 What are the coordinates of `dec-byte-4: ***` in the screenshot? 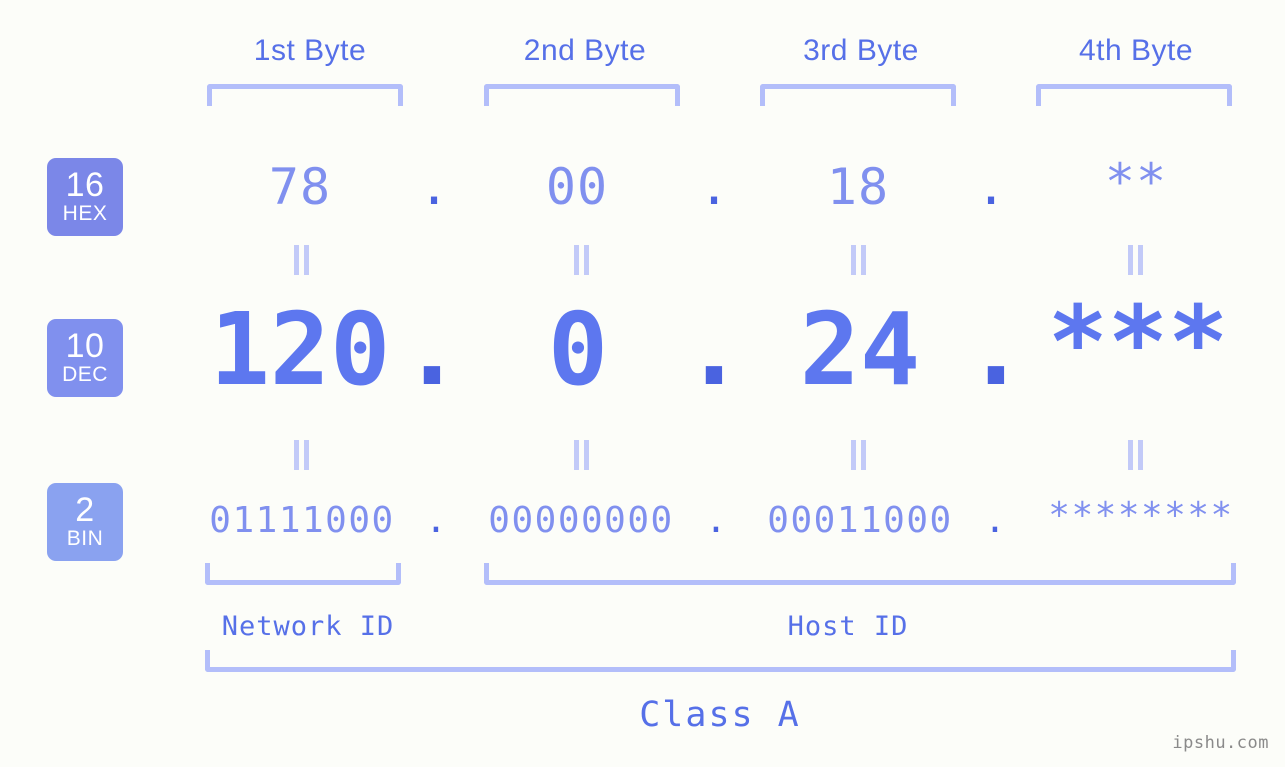 It's located at (1138, 342).